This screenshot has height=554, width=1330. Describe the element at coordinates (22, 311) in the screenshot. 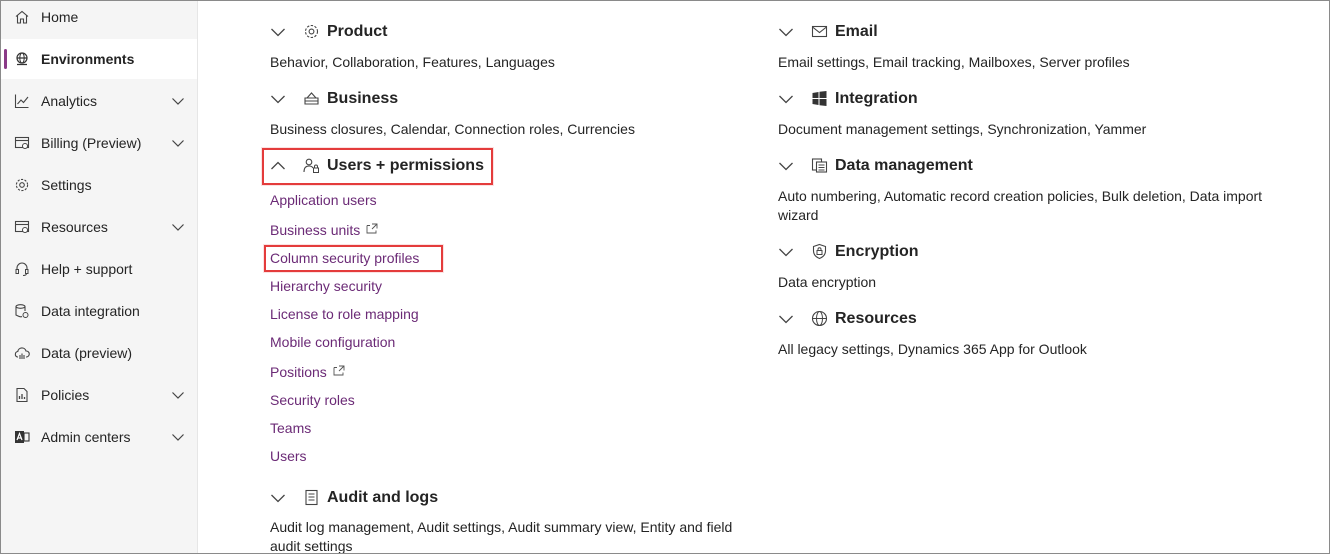

I see `data-integration-icon` at that location.